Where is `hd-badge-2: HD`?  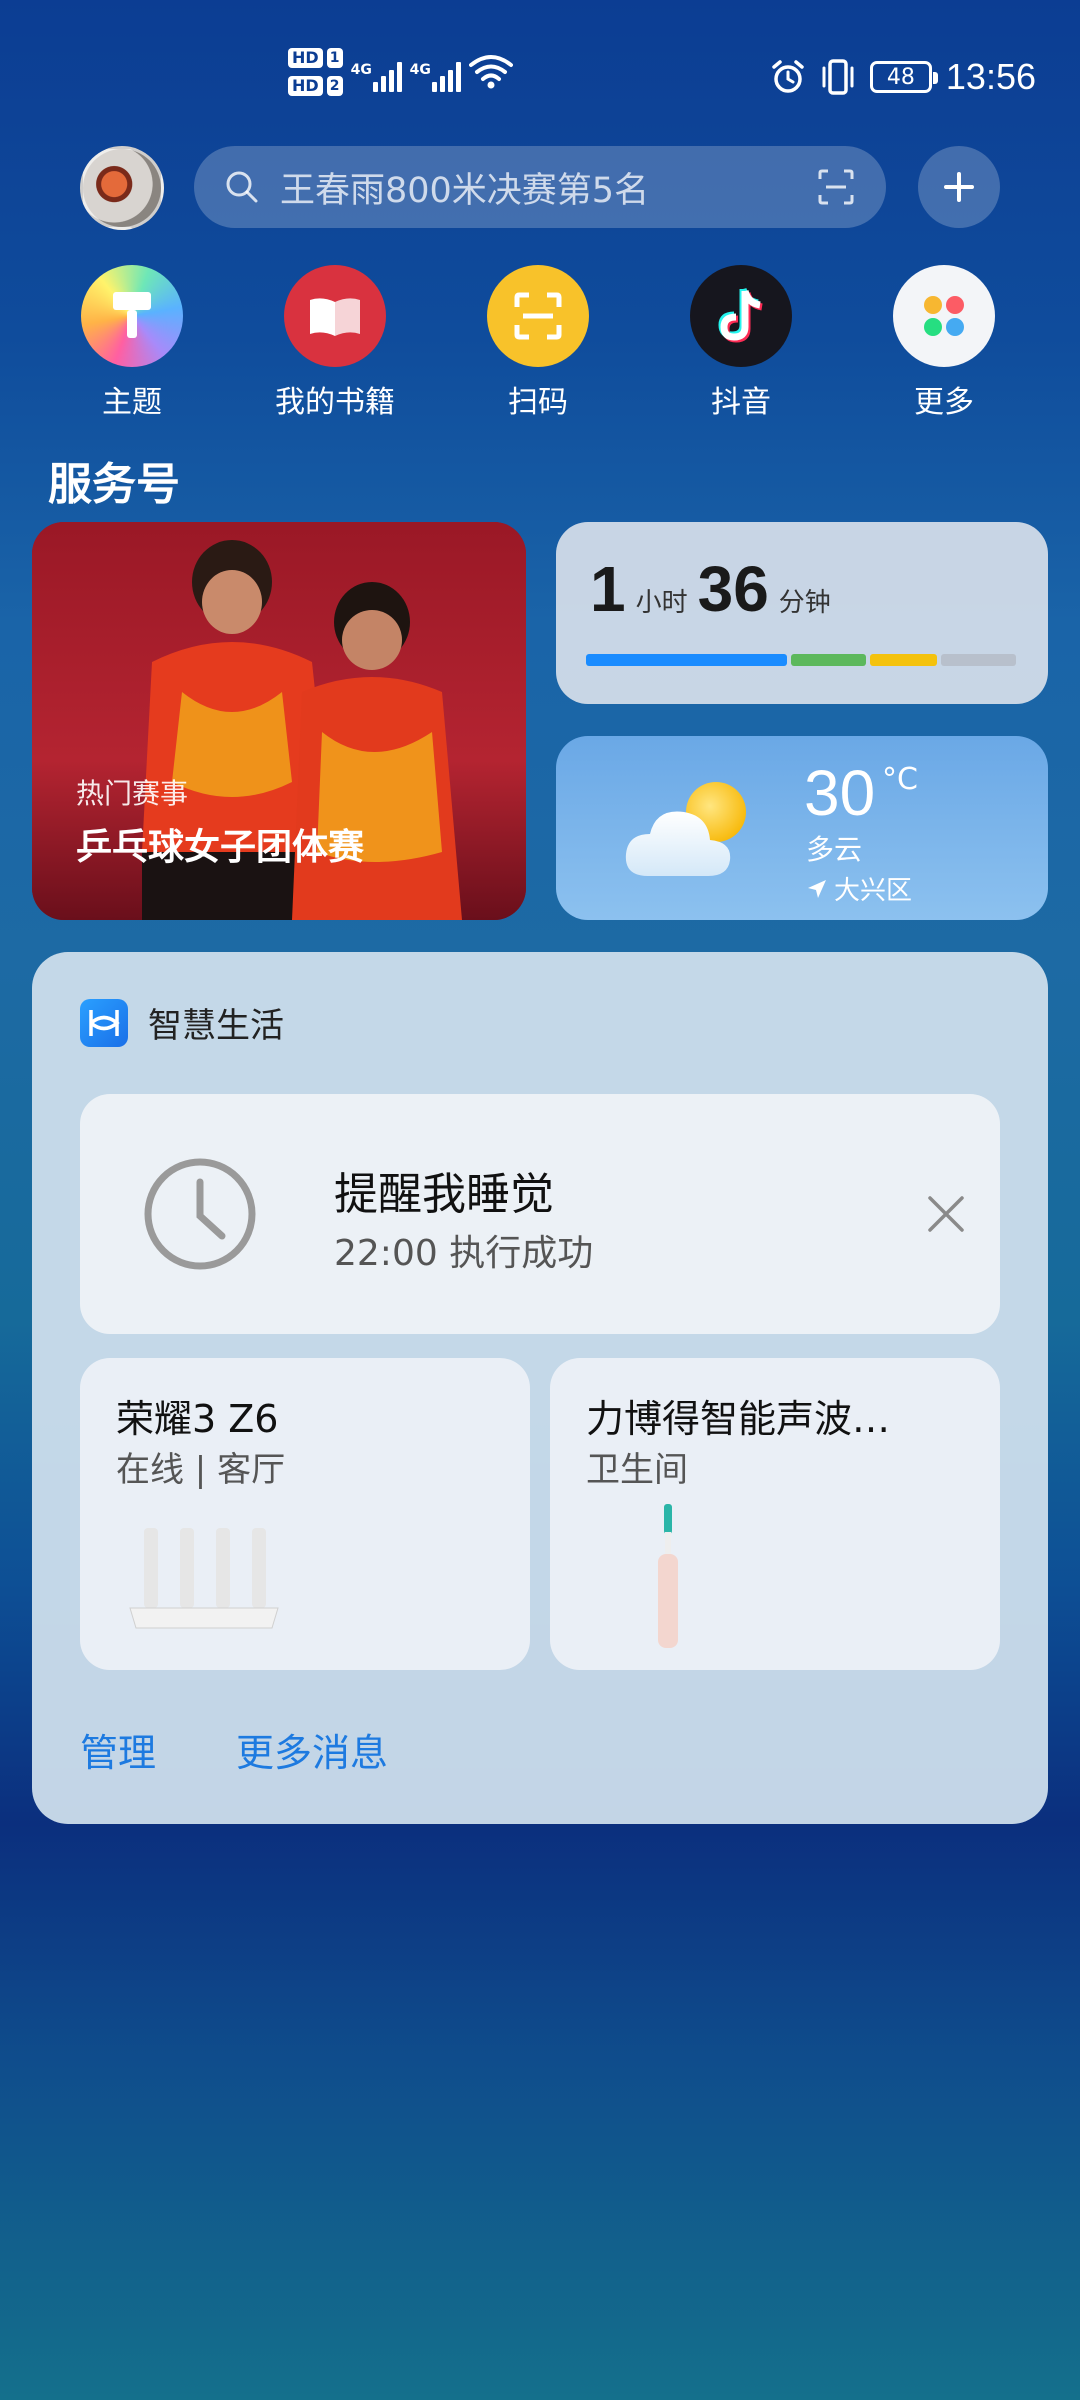 hd-badge-2: HD is located at coordinates (305, 86).